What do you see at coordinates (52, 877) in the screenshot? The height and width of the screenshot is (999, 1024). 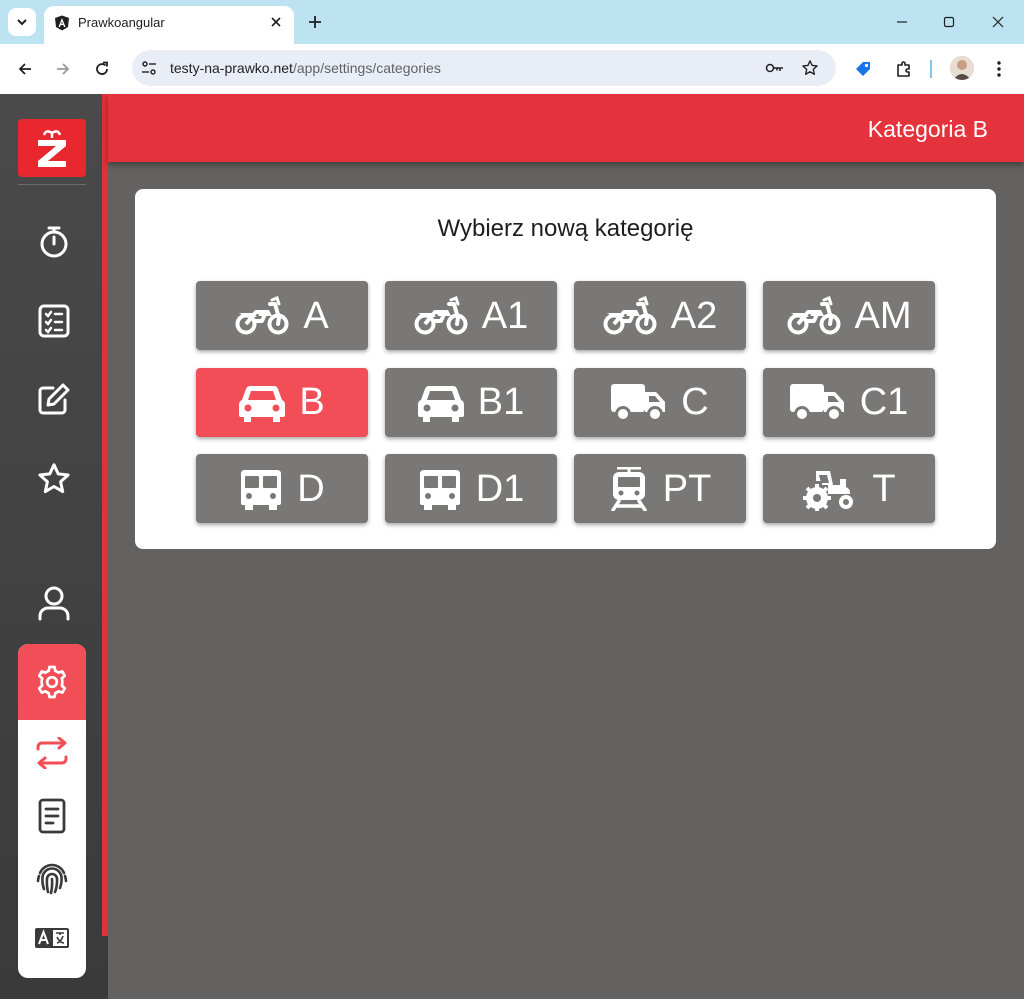 I see `settings-item-privacy` at bounding box center [52, 877].